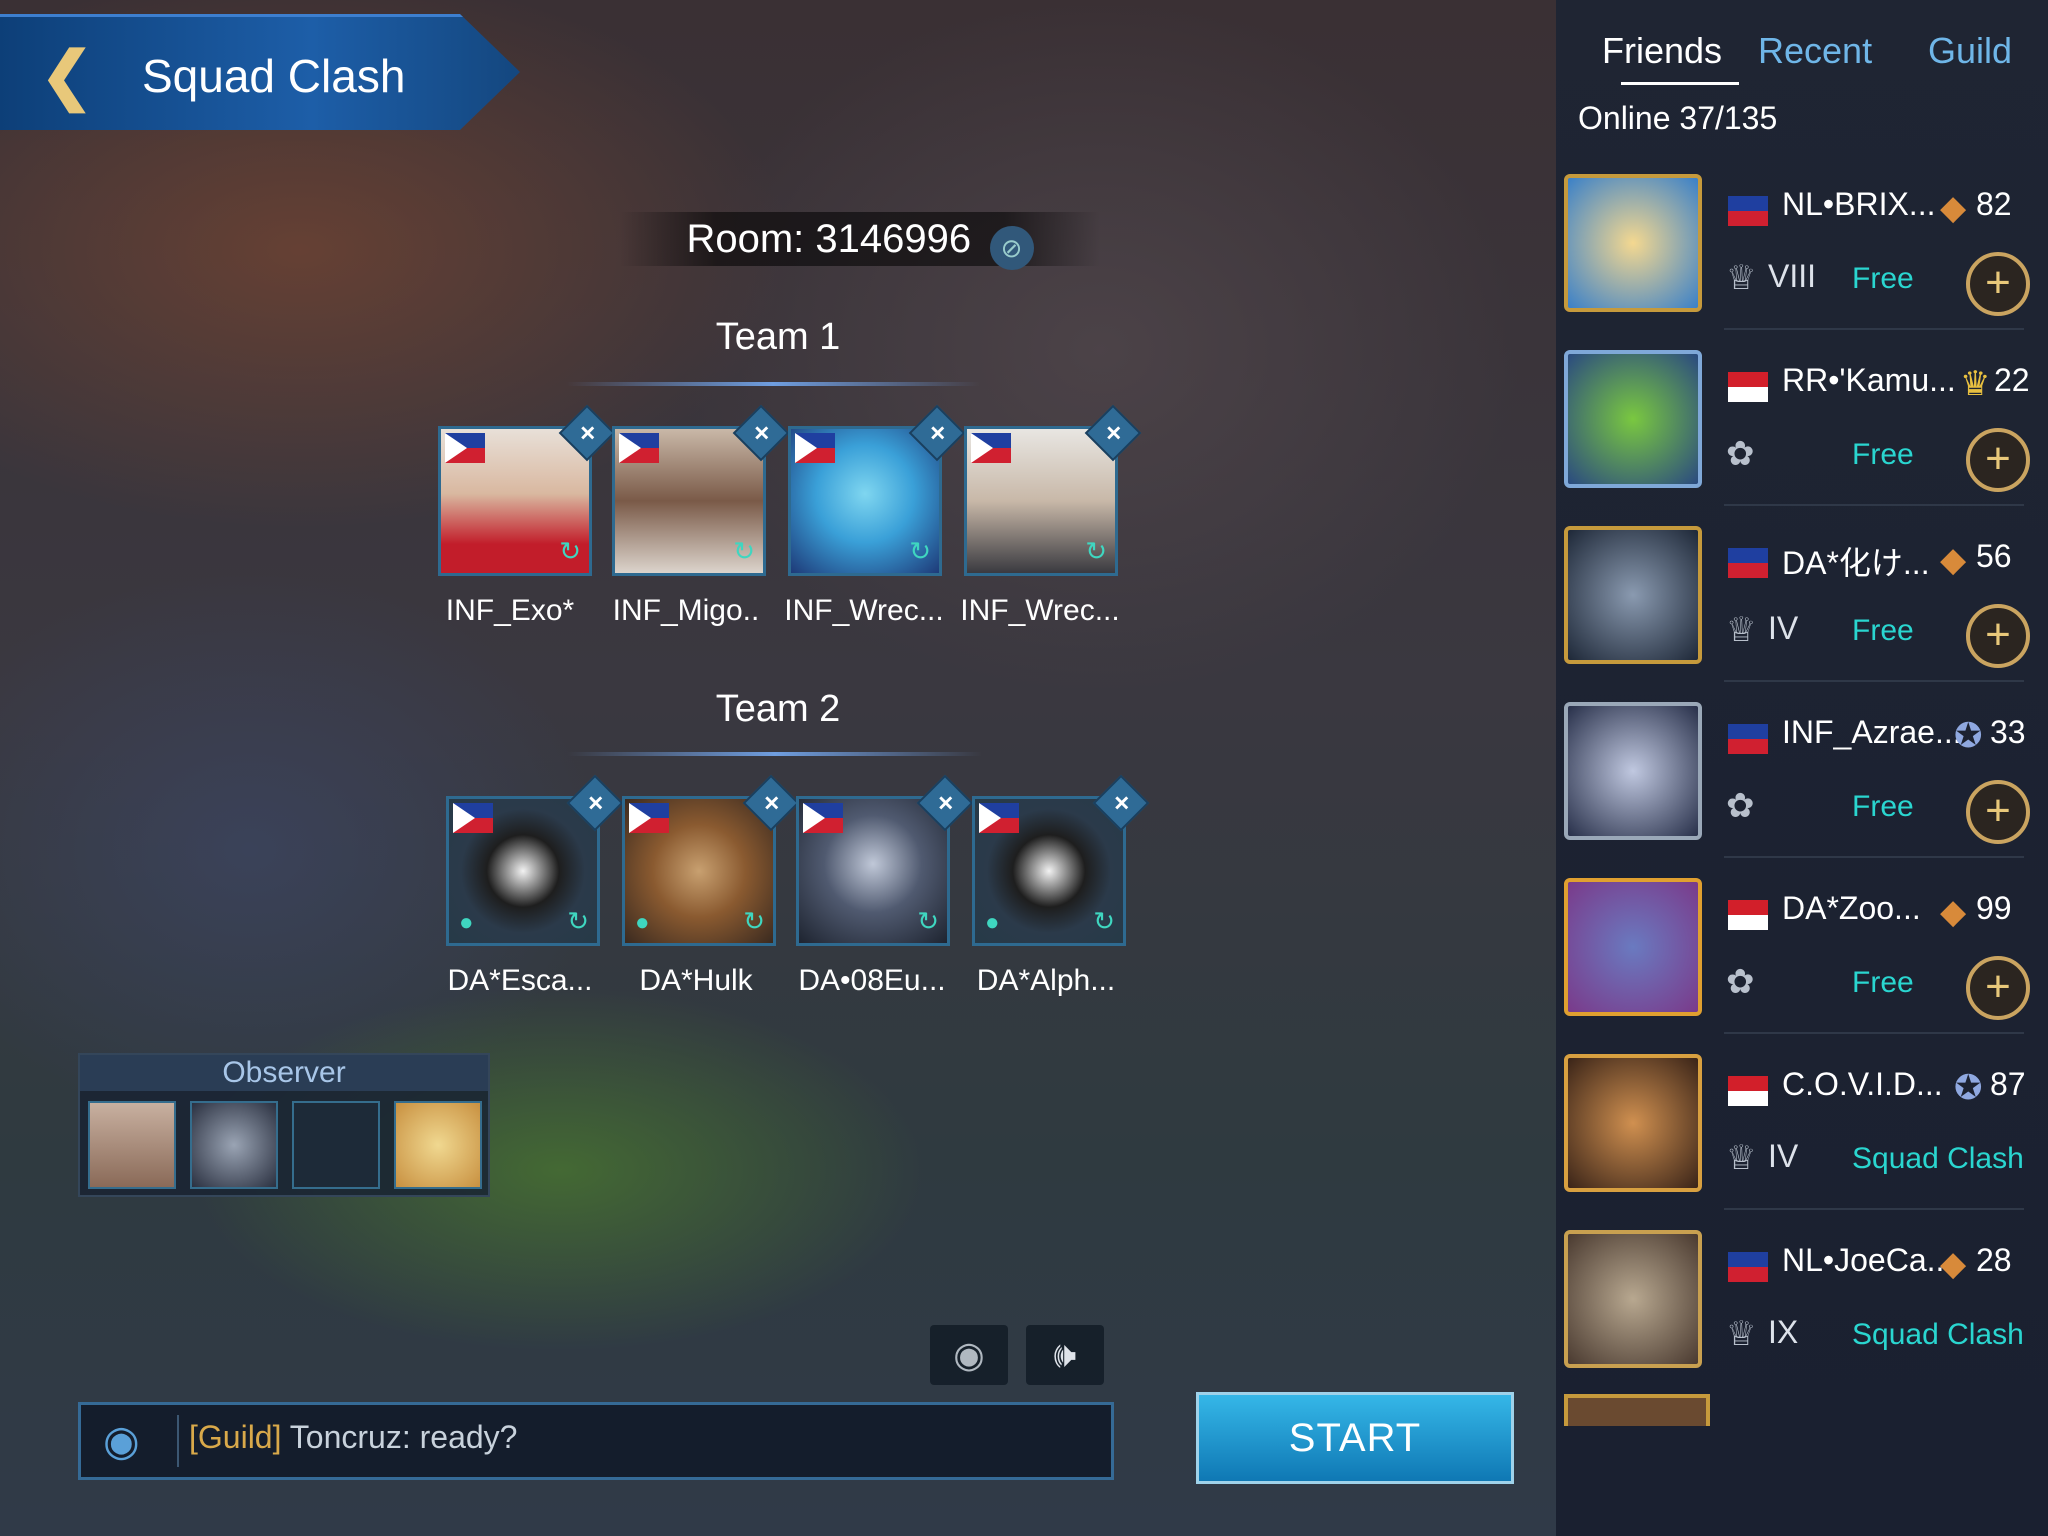 This screenshot has height=1536, width=2048. What do you see at coordinates (1802, 249) in the screenshot?
I see `friend-item: NL•BRIX... ◆ 82 ♕ VIII Free +` at bounding box center [1802, 249].